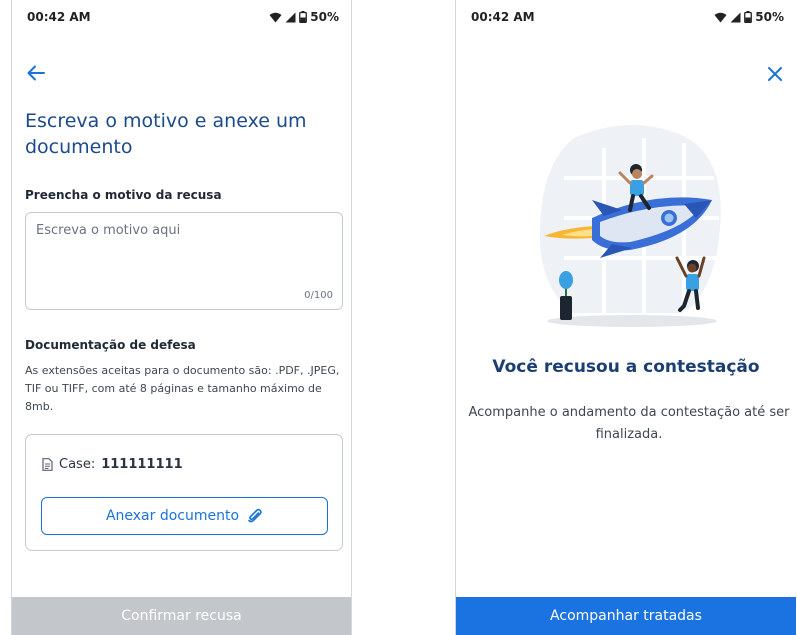 Image resolution: width=797 pixels, height=635 pixels. What do you see at coordinates (775, 74) in the screenshot?
I see `close-icon` at bounding box center [775, 74].